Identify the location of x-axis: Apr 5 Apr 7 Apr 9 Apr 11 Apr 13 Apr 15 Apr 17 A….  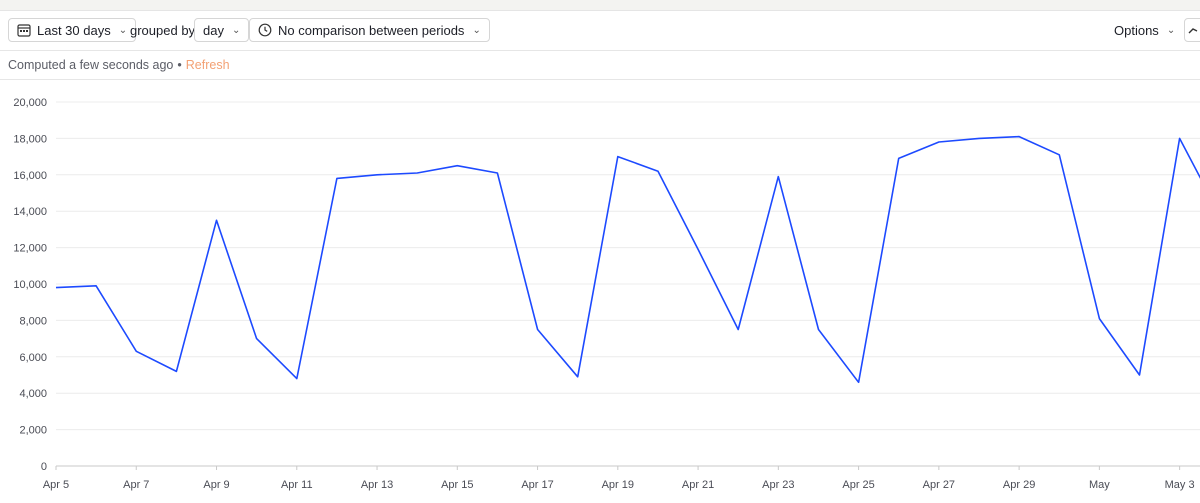
(619, 478).